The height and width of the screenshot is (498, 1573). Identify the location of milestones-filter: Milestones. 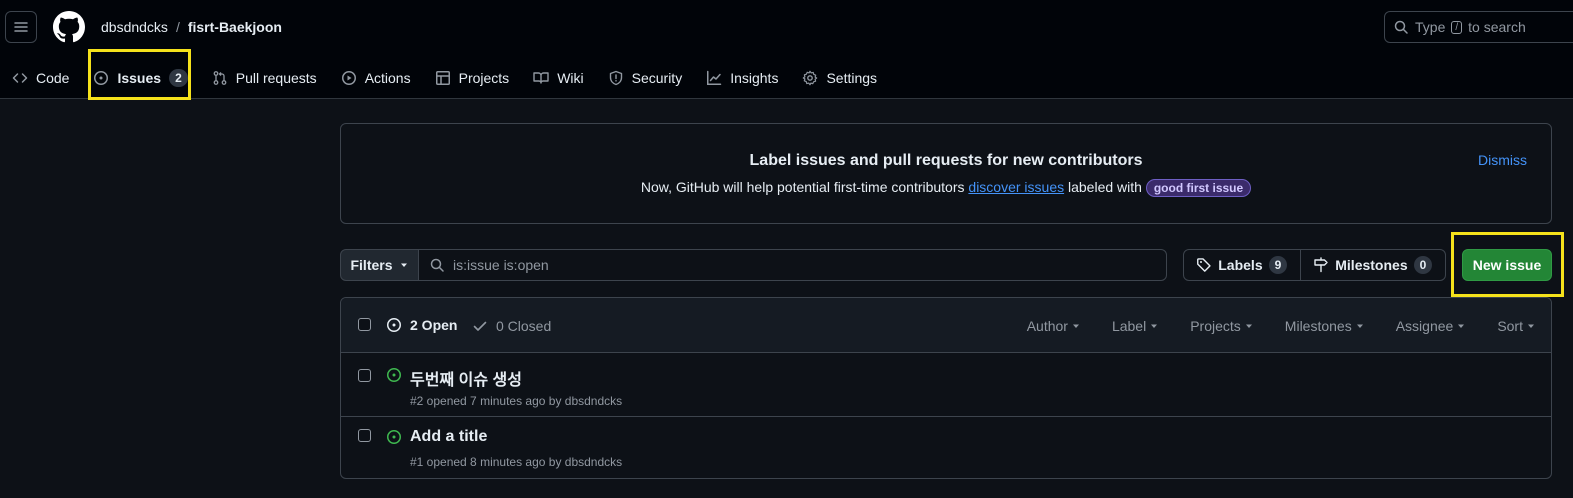
(1324, 326).